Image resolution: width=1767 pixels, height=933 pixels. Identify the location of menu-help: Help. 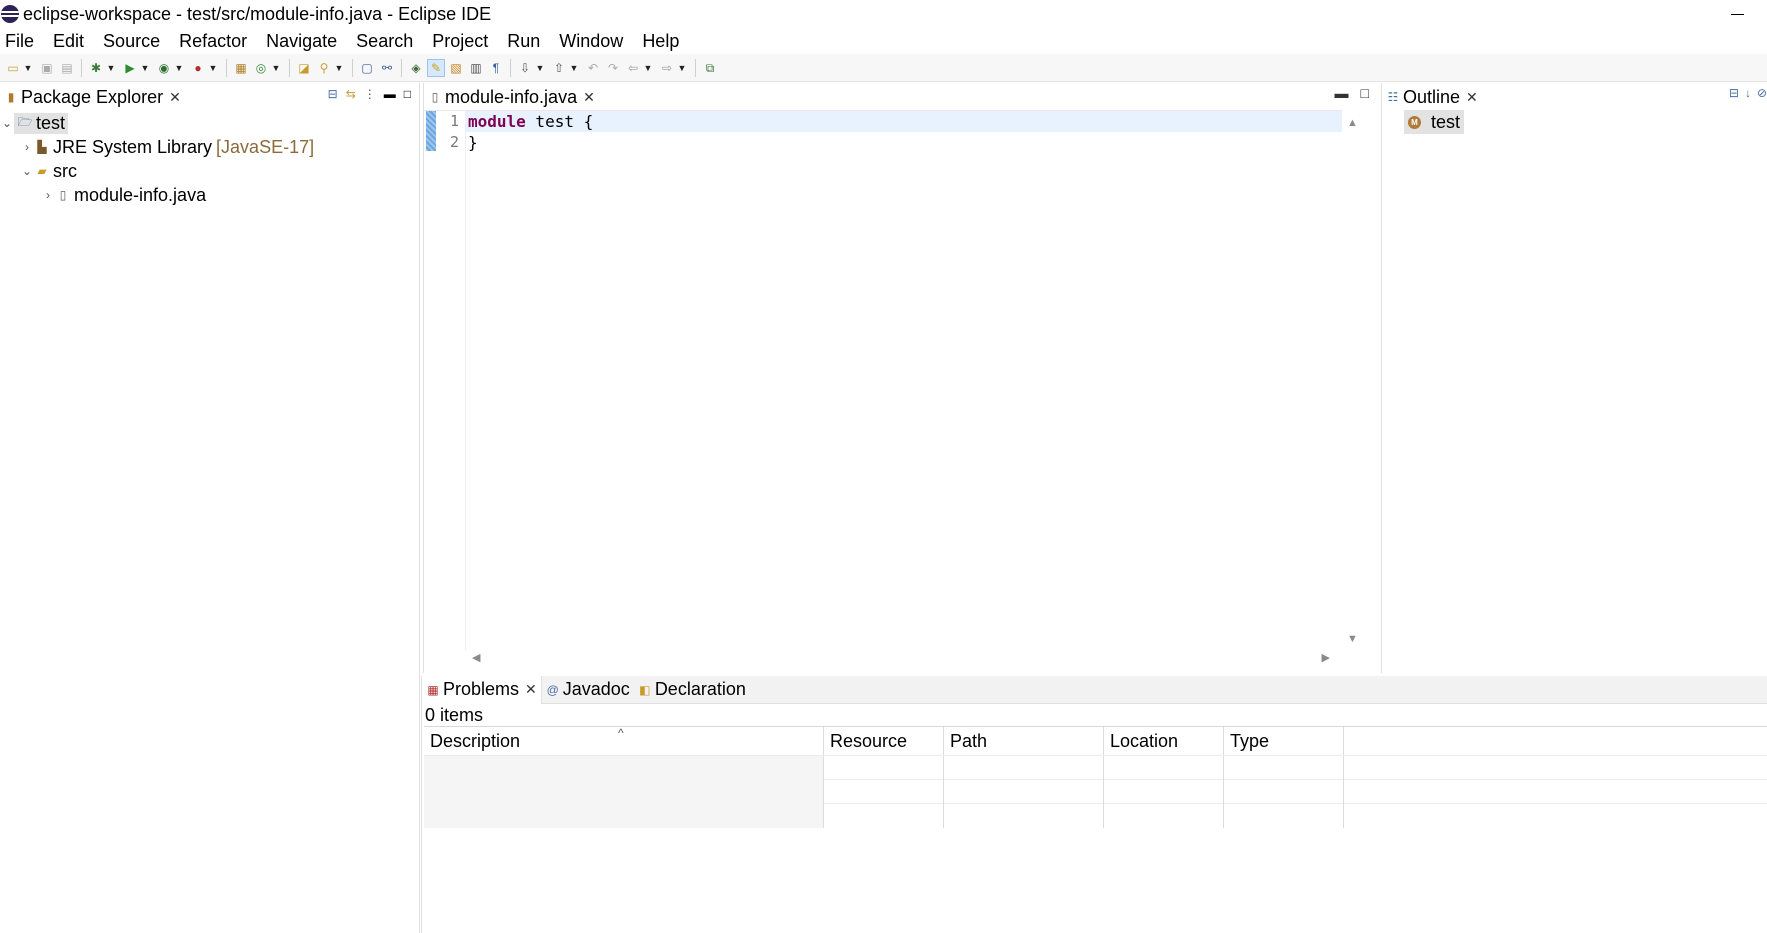
(660, 41).